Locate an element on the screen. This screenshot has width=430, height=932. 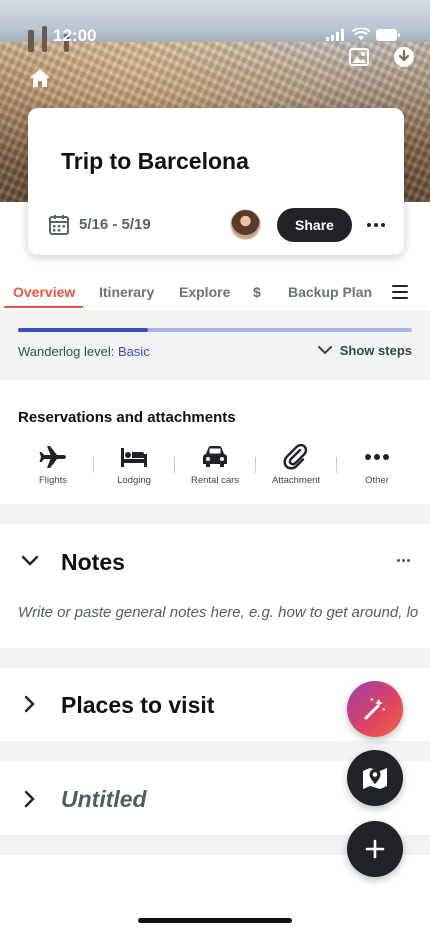
reservations-title: Reservations and attachments is located at coordinates (127, 417).